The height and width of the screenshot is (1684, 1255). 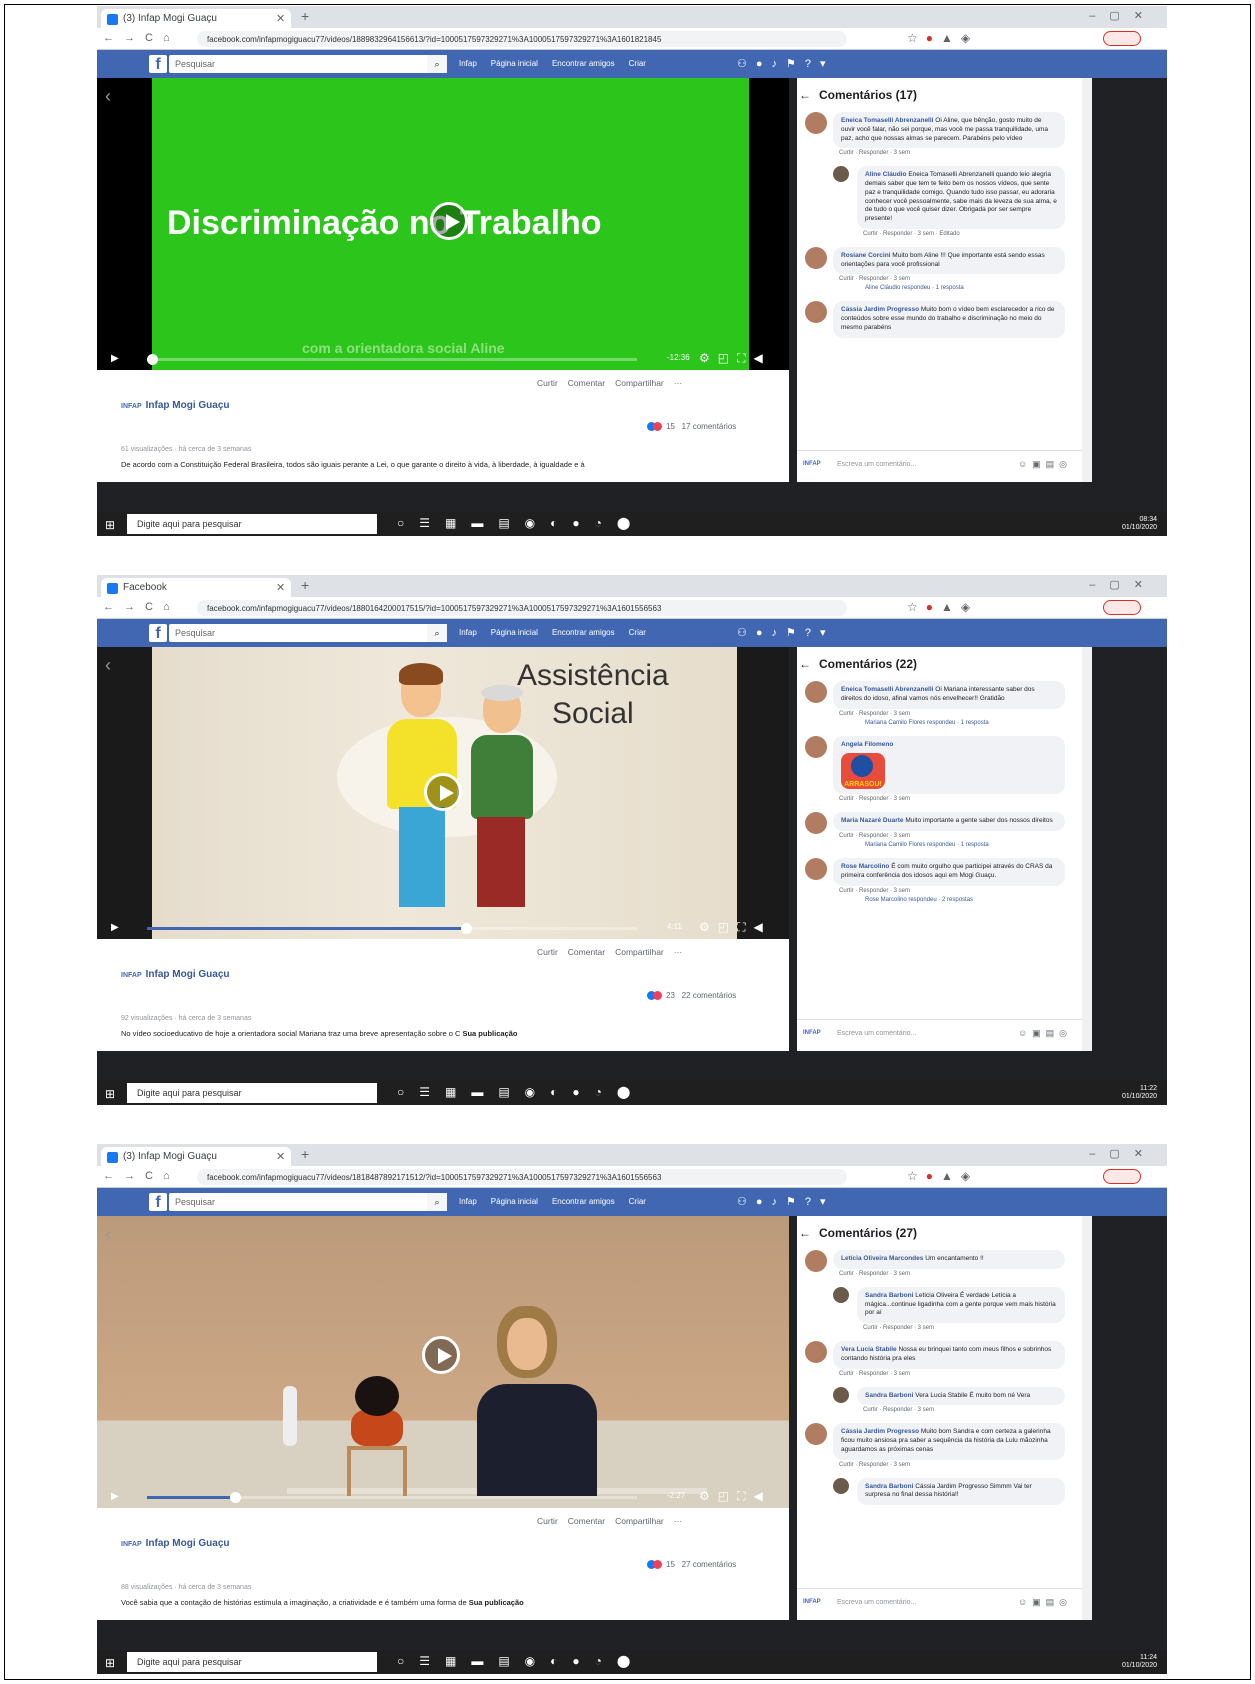 I want to click on comment-author: Eneica Tomaselli Abrenzanelli, so click(x=887, y=120).